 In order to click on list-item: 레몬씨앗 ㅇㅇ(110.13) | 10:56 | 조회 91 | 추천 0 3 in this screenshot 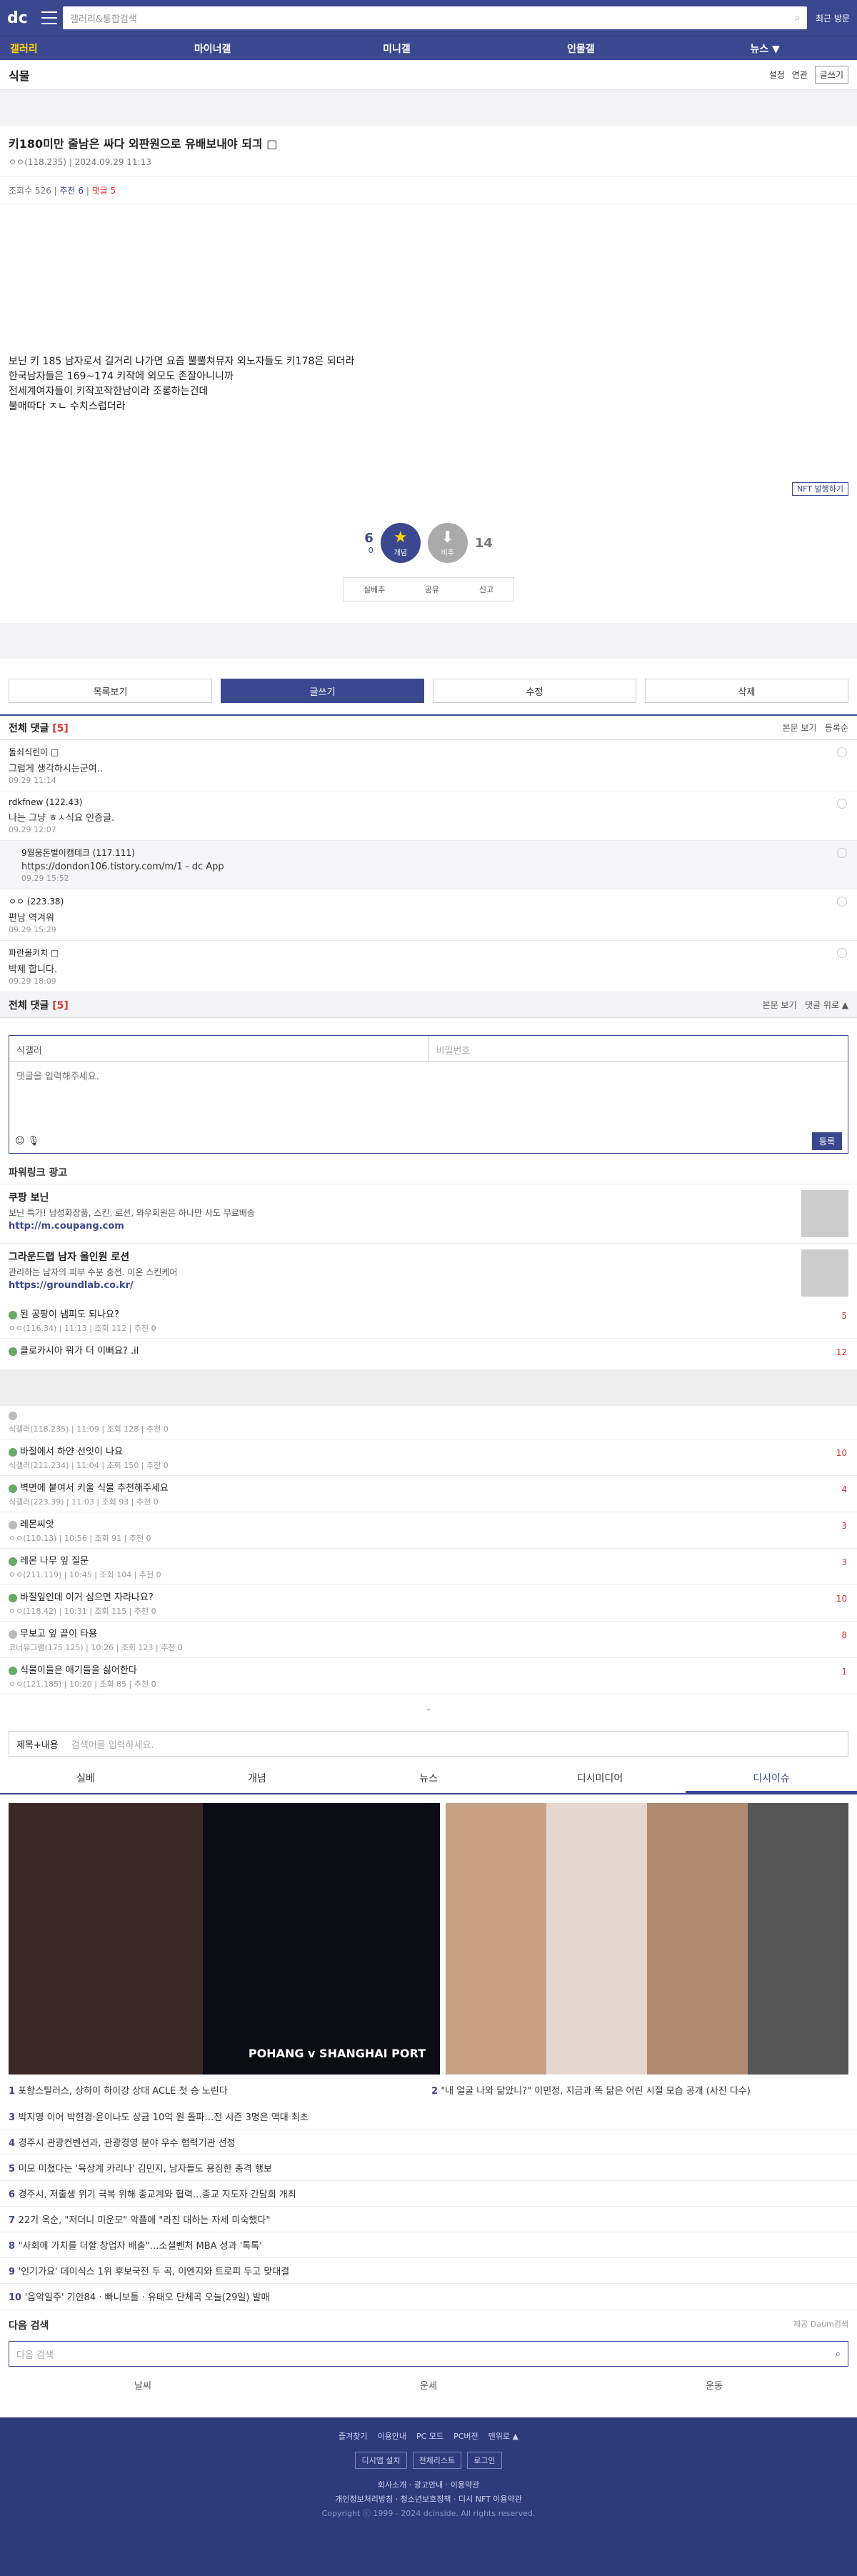, I will do `click(428, 1531)`.